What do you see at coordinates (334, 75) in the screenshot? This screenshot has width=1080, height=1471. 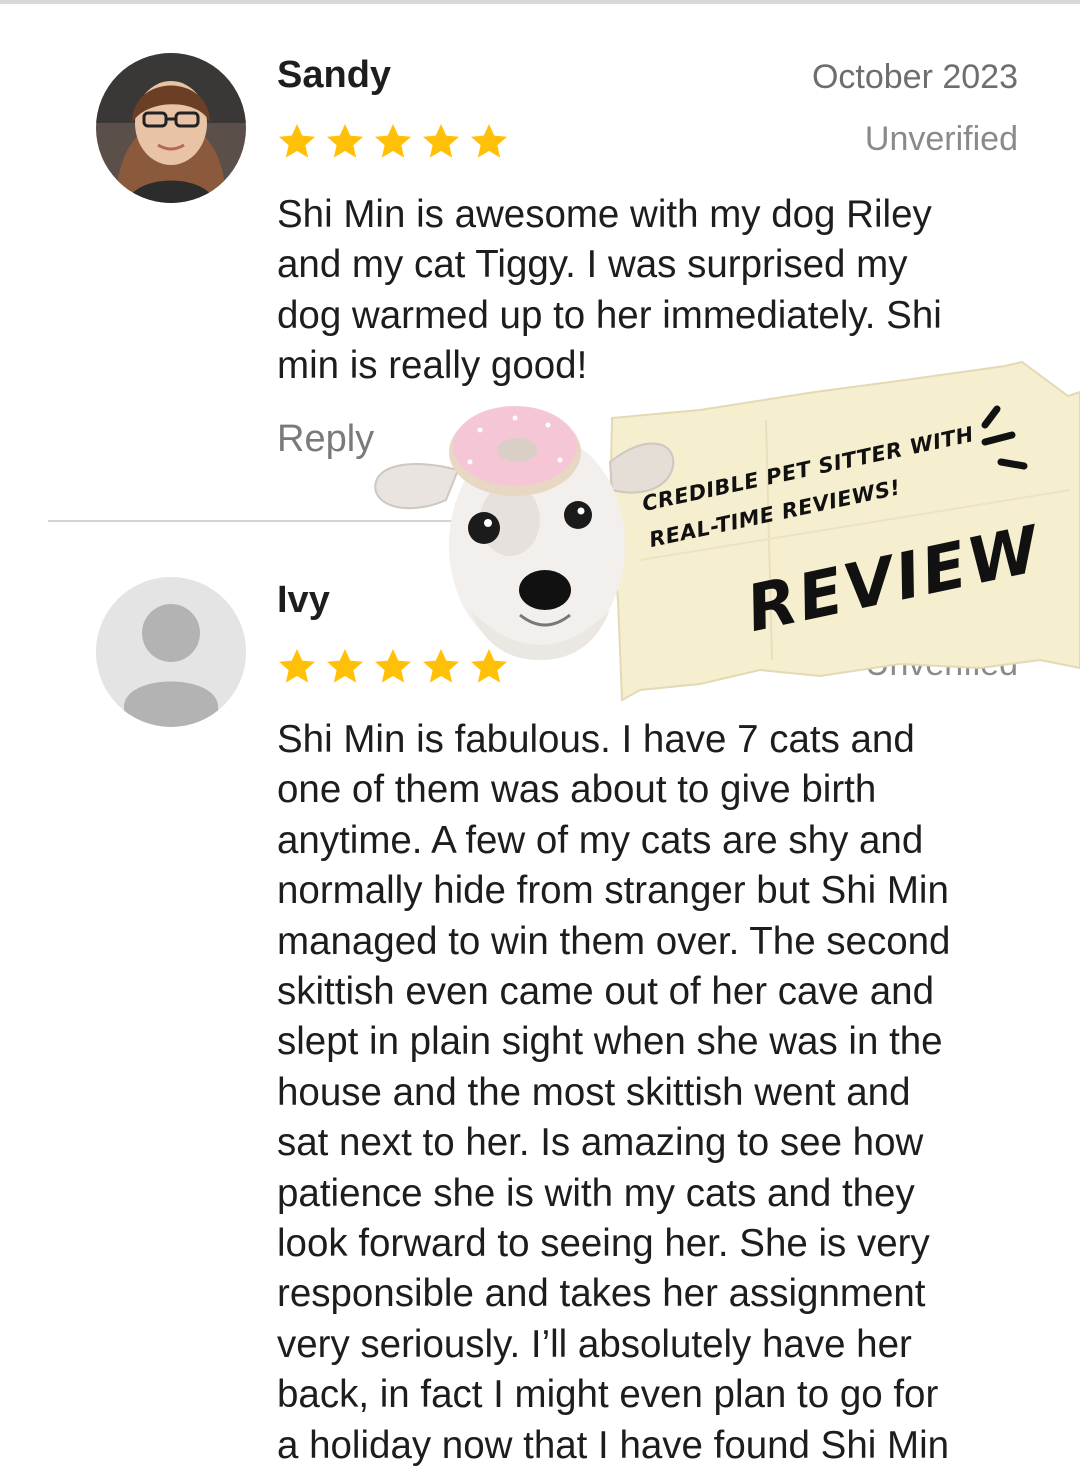 I see `reviewer-name: Sandy` at bounding box center [334, 75].